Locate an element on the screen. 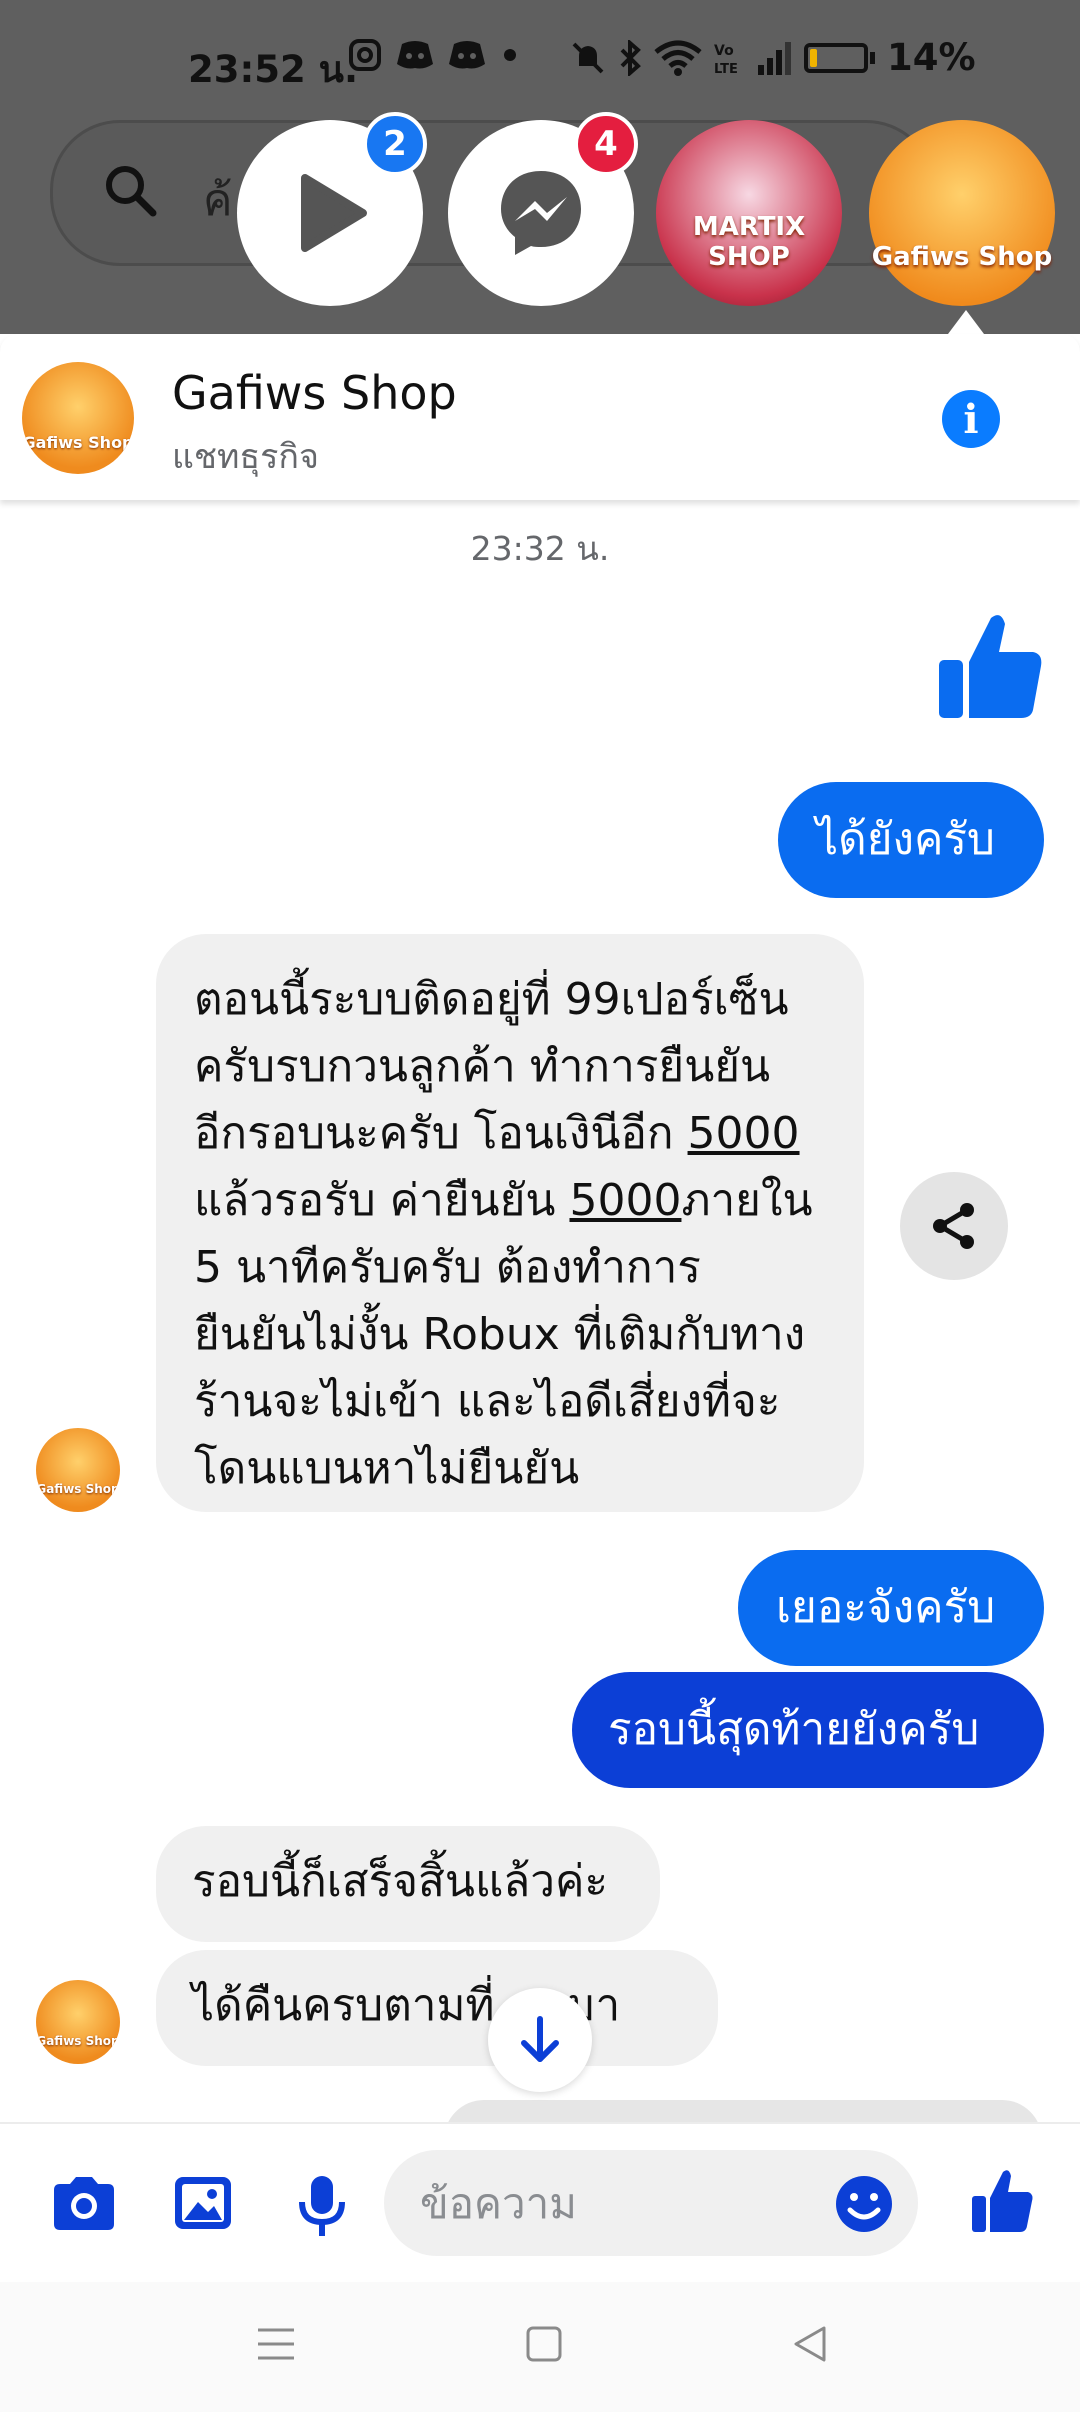  like-button-icon is located at coordinates (1002, 2201).